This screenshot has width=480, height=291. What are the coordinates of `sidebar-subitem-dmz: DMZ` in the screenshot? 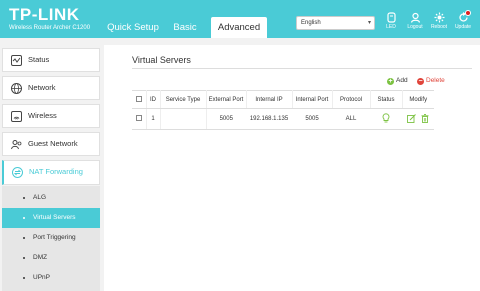 It's located at (51, 258).